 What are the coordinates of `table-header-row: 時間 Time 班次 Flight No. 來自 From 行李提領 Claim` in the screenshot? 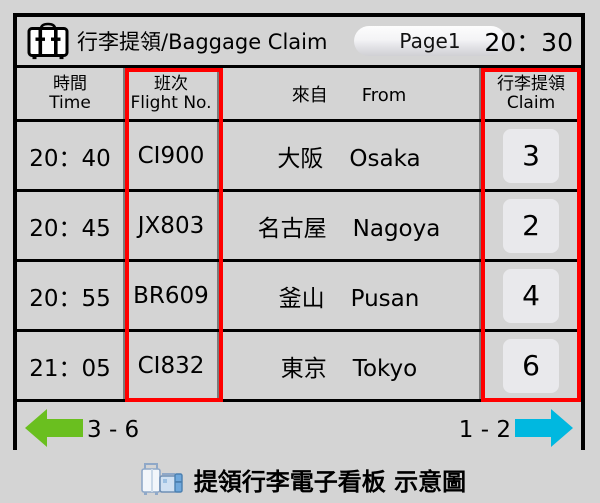 It's located at (299, 95).